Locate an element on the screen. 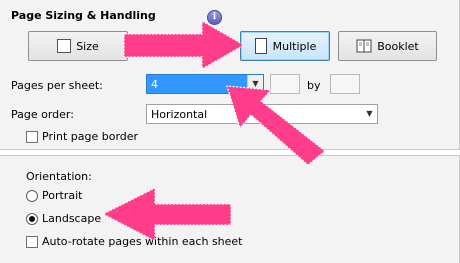 This screenshot has width=460, height=263. pages-per-sheet-select: 4 ▼ is located at coordinates (205, 84).